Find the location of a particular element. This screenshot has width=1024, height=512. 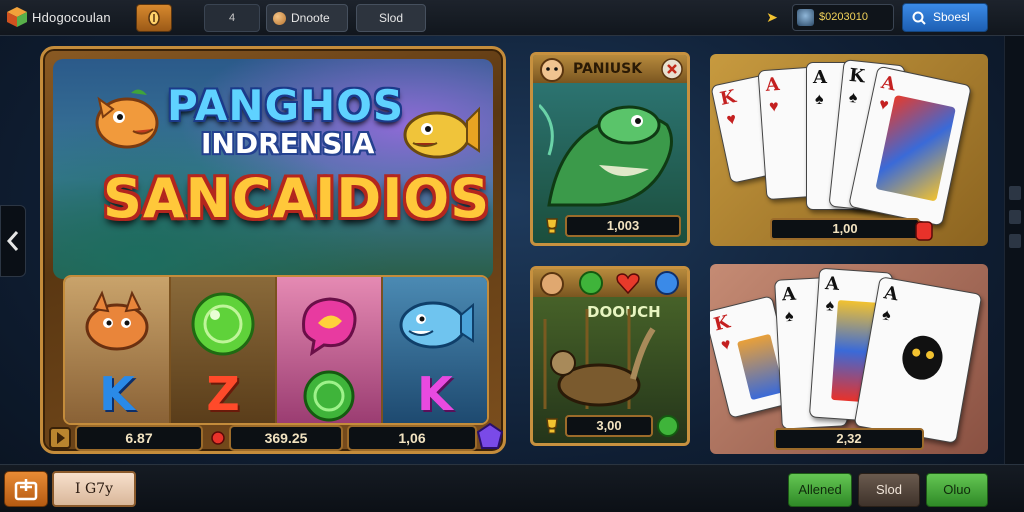

slot-reels: K Z K is located at coordinates (276, 350).